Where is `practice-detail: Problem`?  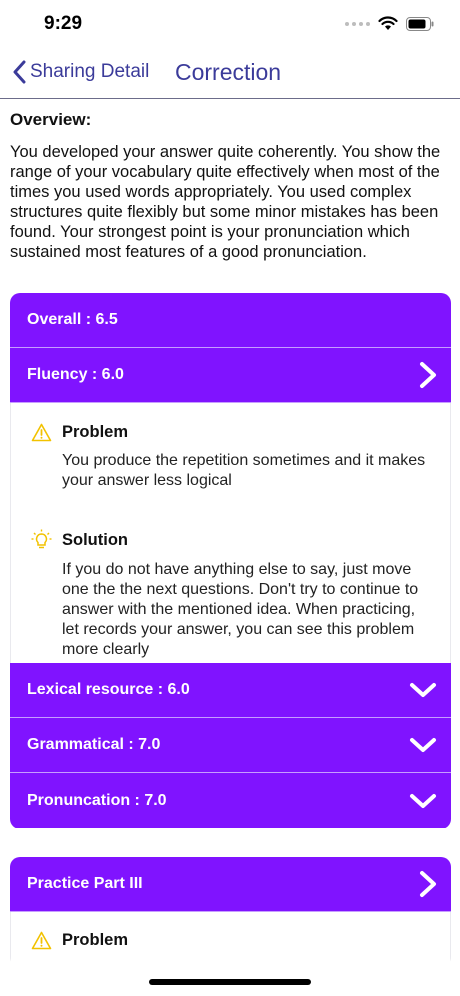
practice-detail: Problem is located at coordinates (230, 939).